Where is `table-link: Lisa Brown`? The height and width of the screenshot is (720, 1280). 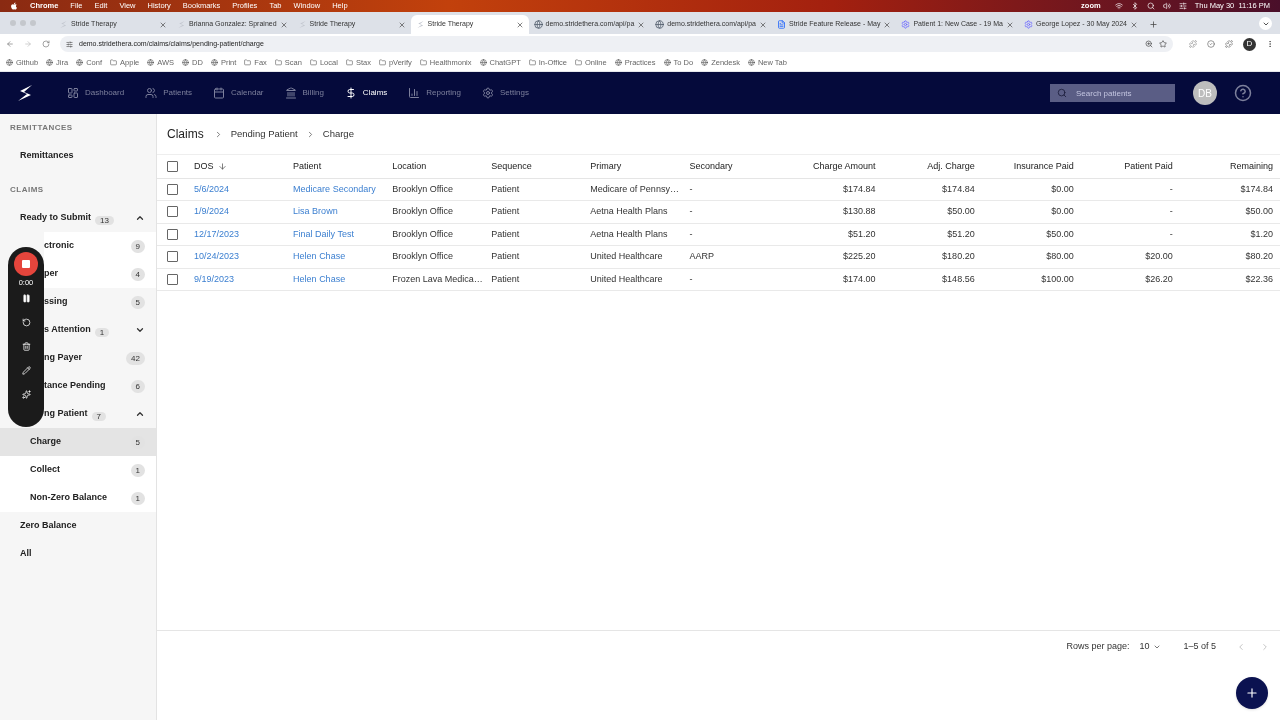
table-link: Lisa Brown is located at coordinates (315, 211).